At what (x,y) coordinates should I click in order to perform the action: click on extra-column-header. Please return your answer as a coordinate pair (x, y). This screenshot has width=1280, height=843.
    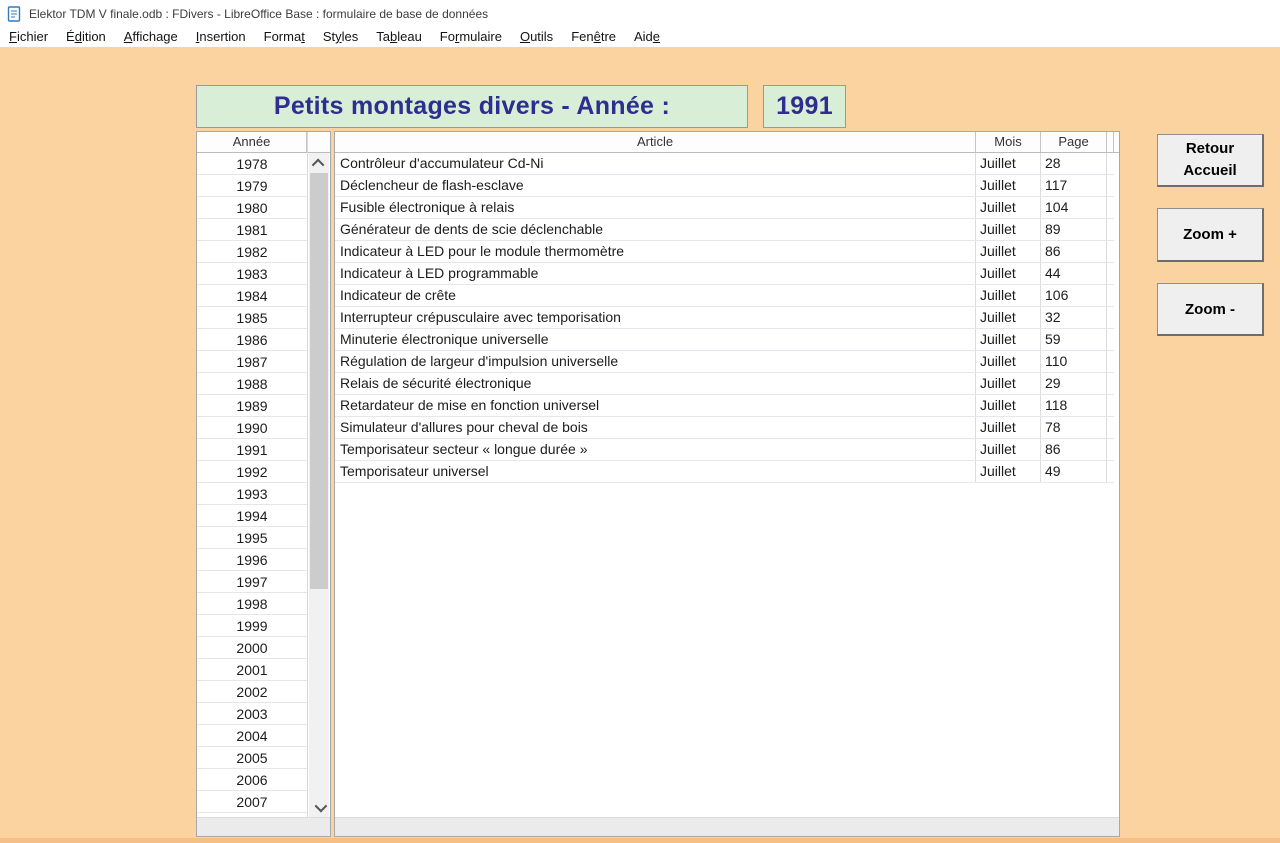
    Looking at the image, I should click on (1110, 142).